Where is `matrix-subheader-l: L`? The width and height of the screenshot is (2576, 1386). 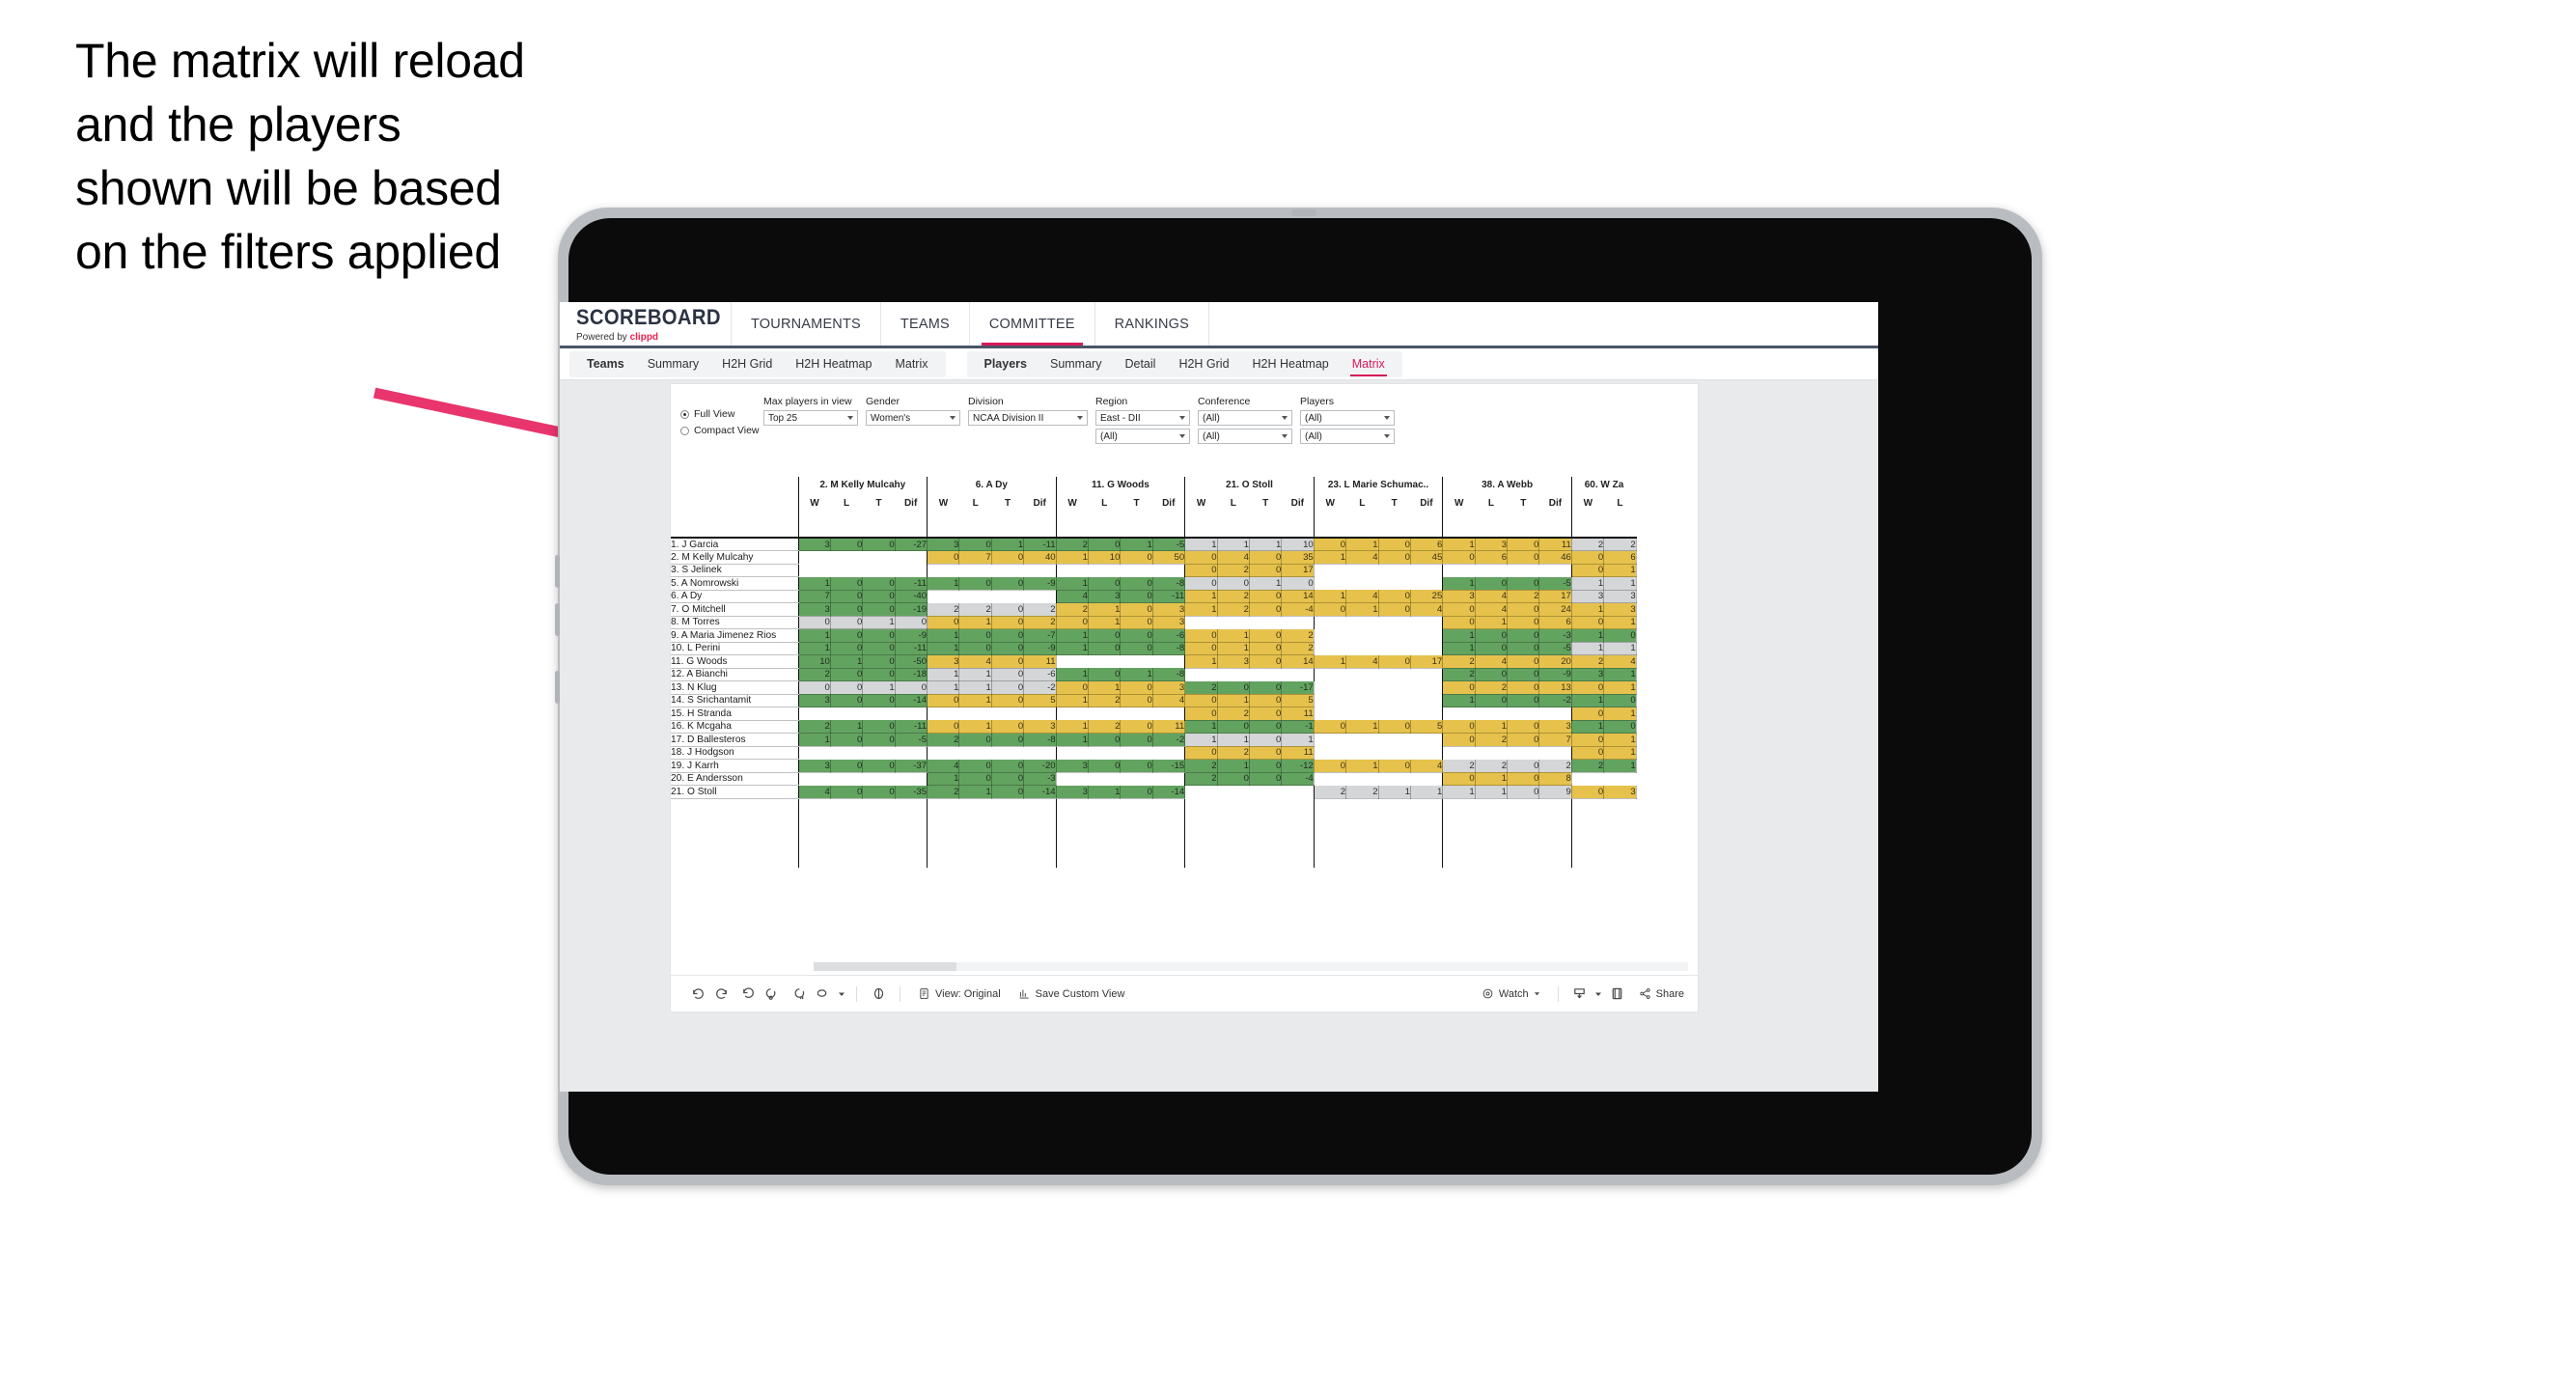
matrix-subheader-l: L is located at coordinates (846, 503).